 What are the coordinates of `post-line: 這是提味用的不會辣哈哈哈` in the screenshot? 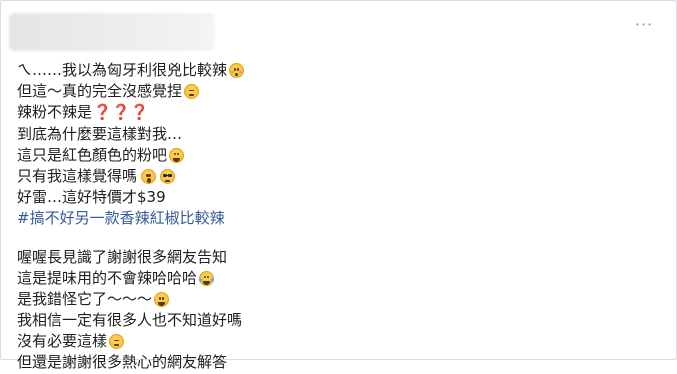 It's located at (338, 278).